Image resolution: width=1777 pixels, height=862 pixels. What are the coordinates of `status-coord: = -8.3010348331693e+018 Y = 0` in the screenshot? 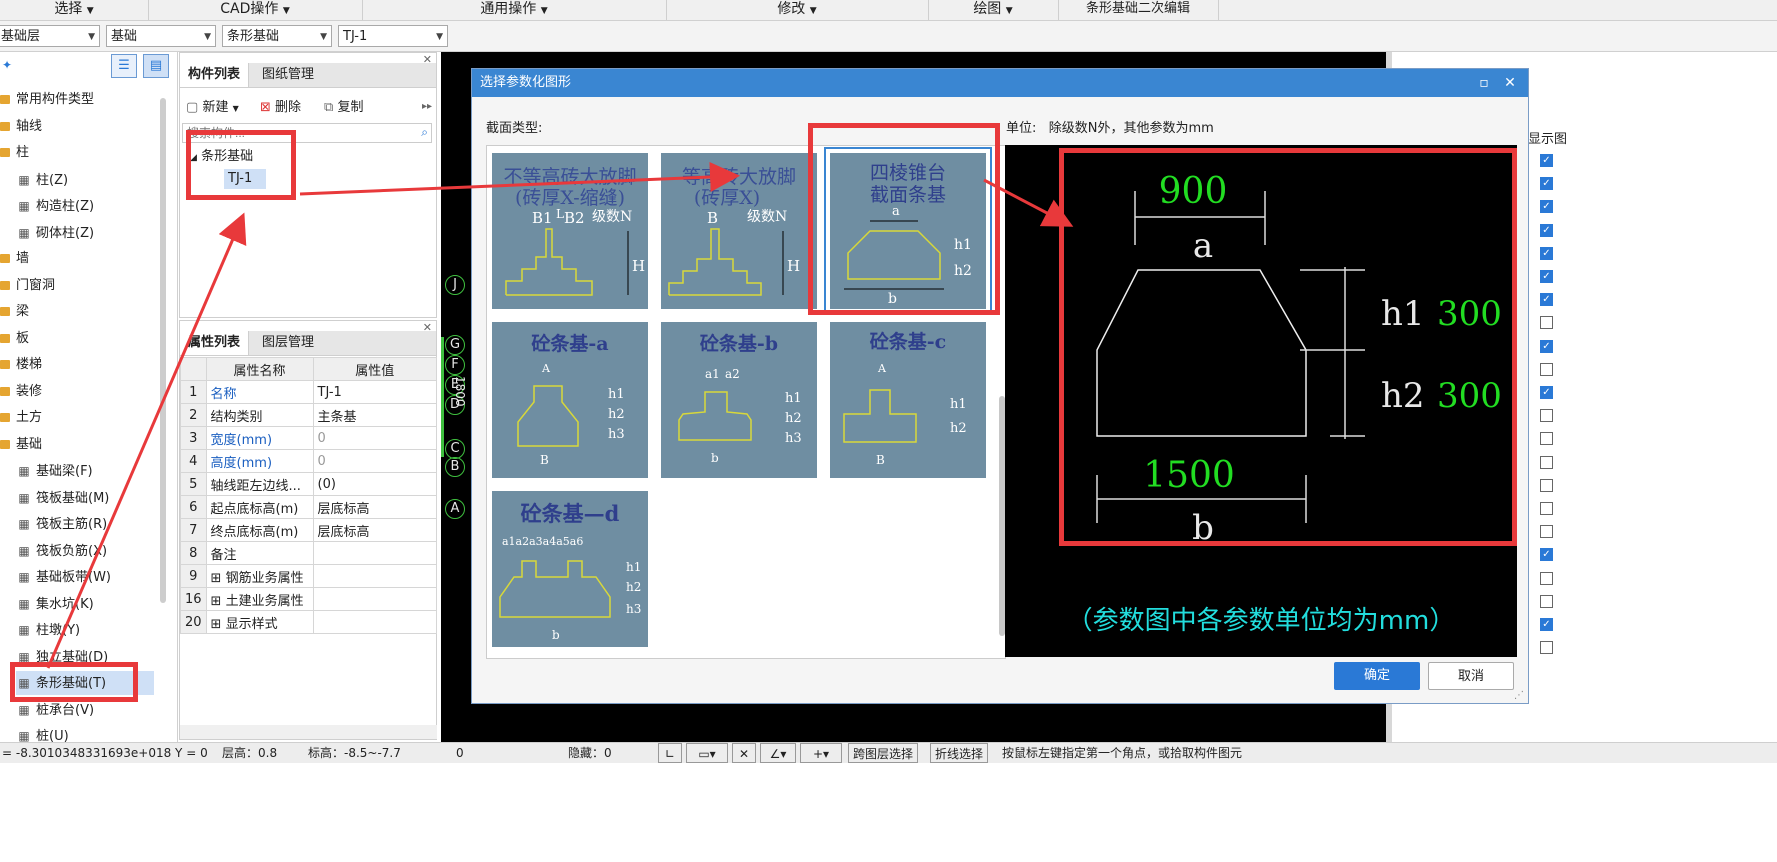 It's located at (105, 753).